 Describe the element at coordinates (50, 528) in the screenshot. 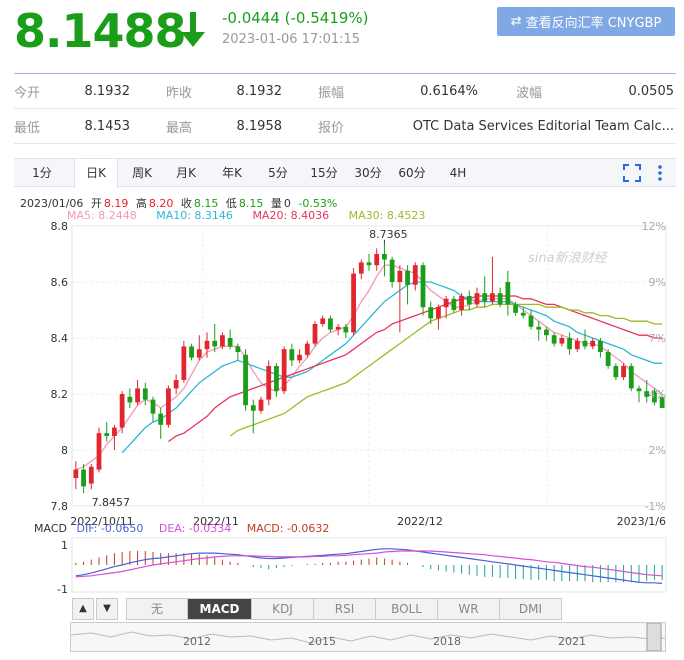

I see `macd-legend-title: MACD` at that location.